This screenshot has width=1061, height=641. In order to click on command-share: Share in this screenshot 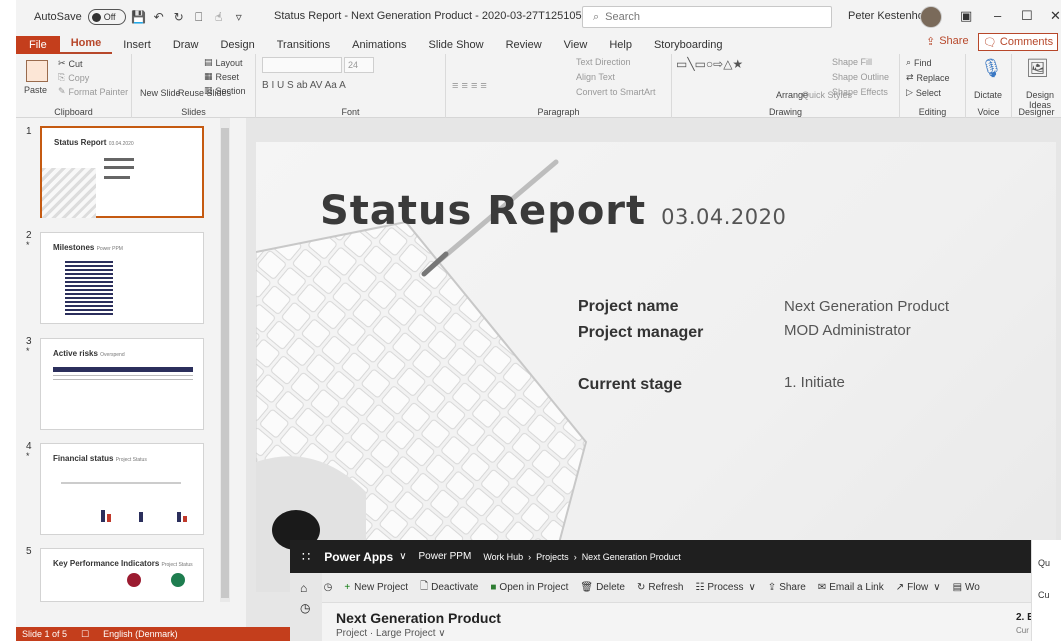, I will do `click(792, 587)`.